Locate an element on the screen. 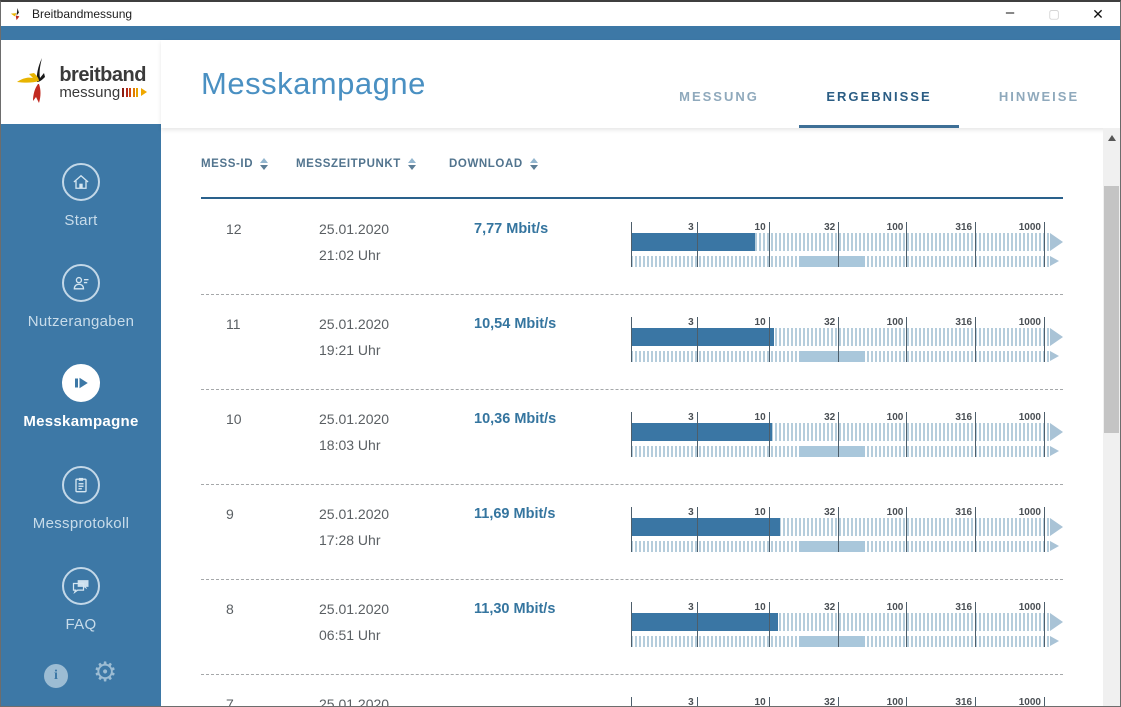 The height and width of the screenshot is (707, 1121). page-title: Messkampagne is located at coordinates (313, 83).